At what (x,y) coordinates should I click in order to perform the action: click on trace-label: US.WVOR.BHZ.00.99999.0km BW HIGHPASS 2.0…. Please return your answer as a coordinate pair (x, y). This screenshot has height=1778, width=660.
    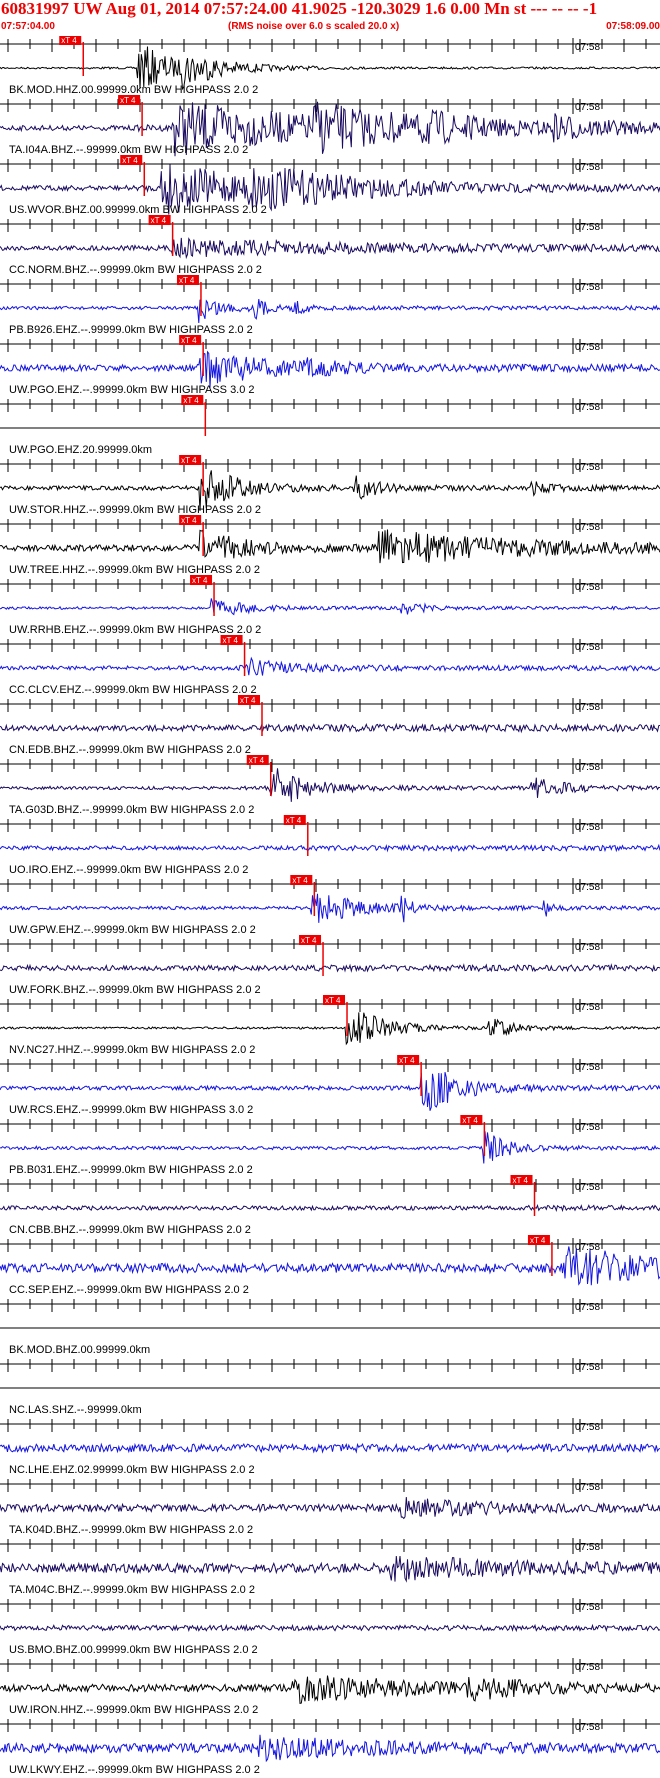
    Looking at the image, I should click on (138, 210).